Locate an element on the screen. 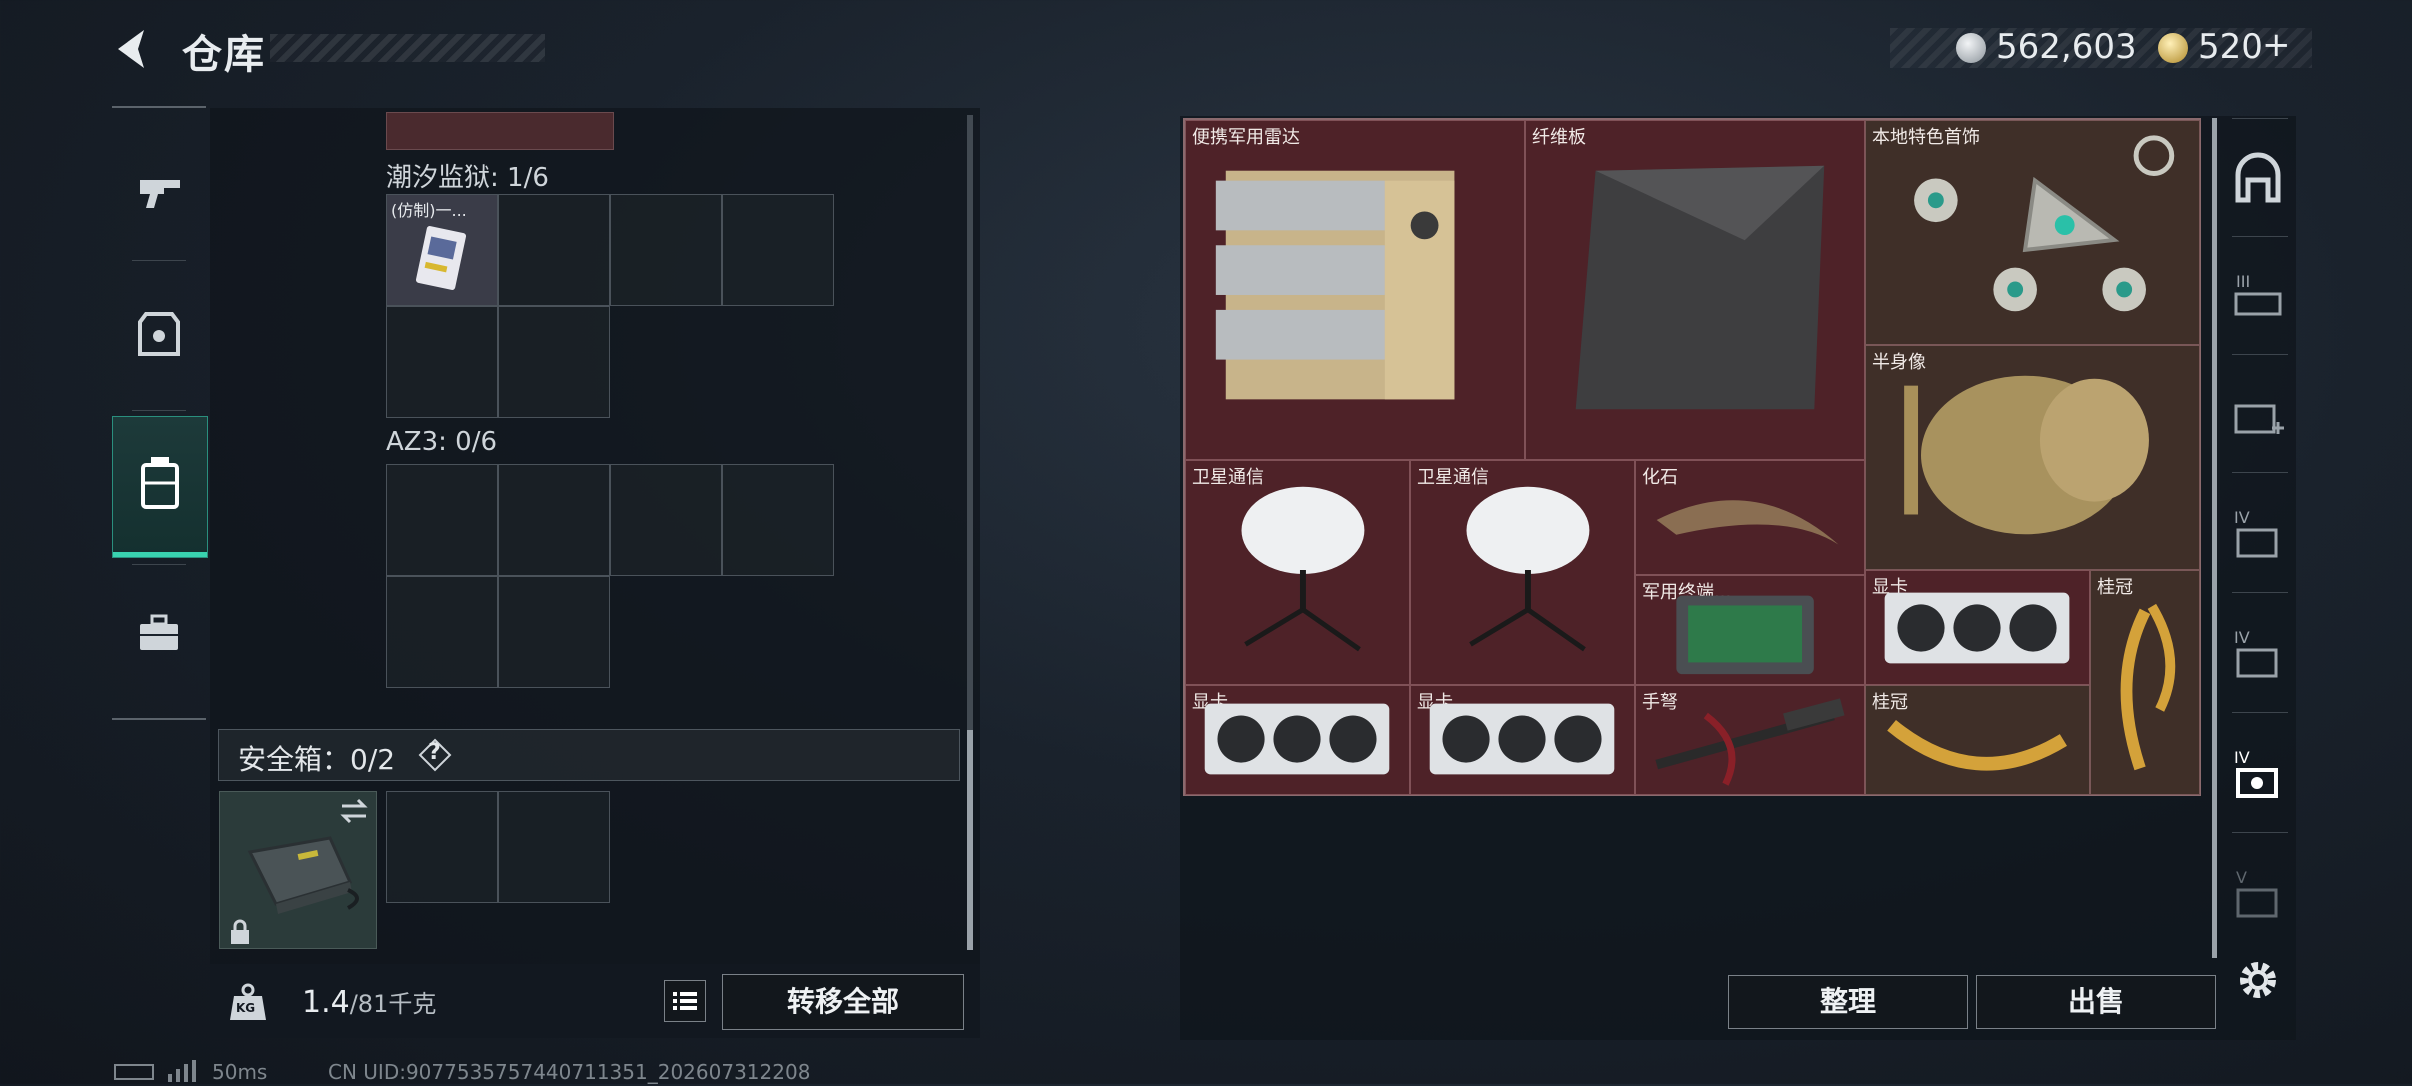 This screenshot has height=1086, width=2412. settings-button is located at coordinates (2258, 980).